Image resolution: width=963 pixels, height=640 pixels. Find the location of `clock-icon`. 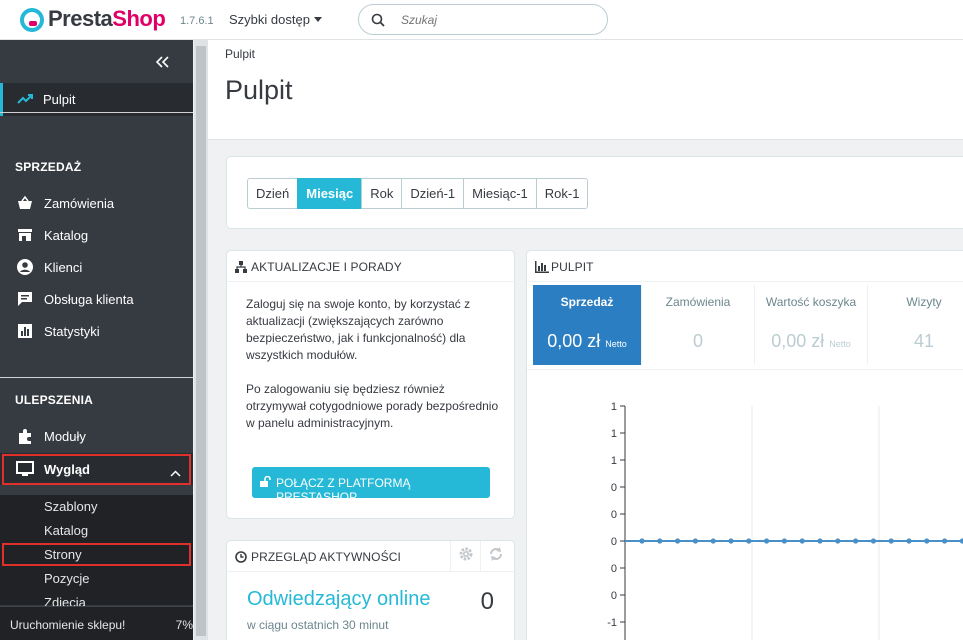

clock-icon is located at coordinates (241, 559).